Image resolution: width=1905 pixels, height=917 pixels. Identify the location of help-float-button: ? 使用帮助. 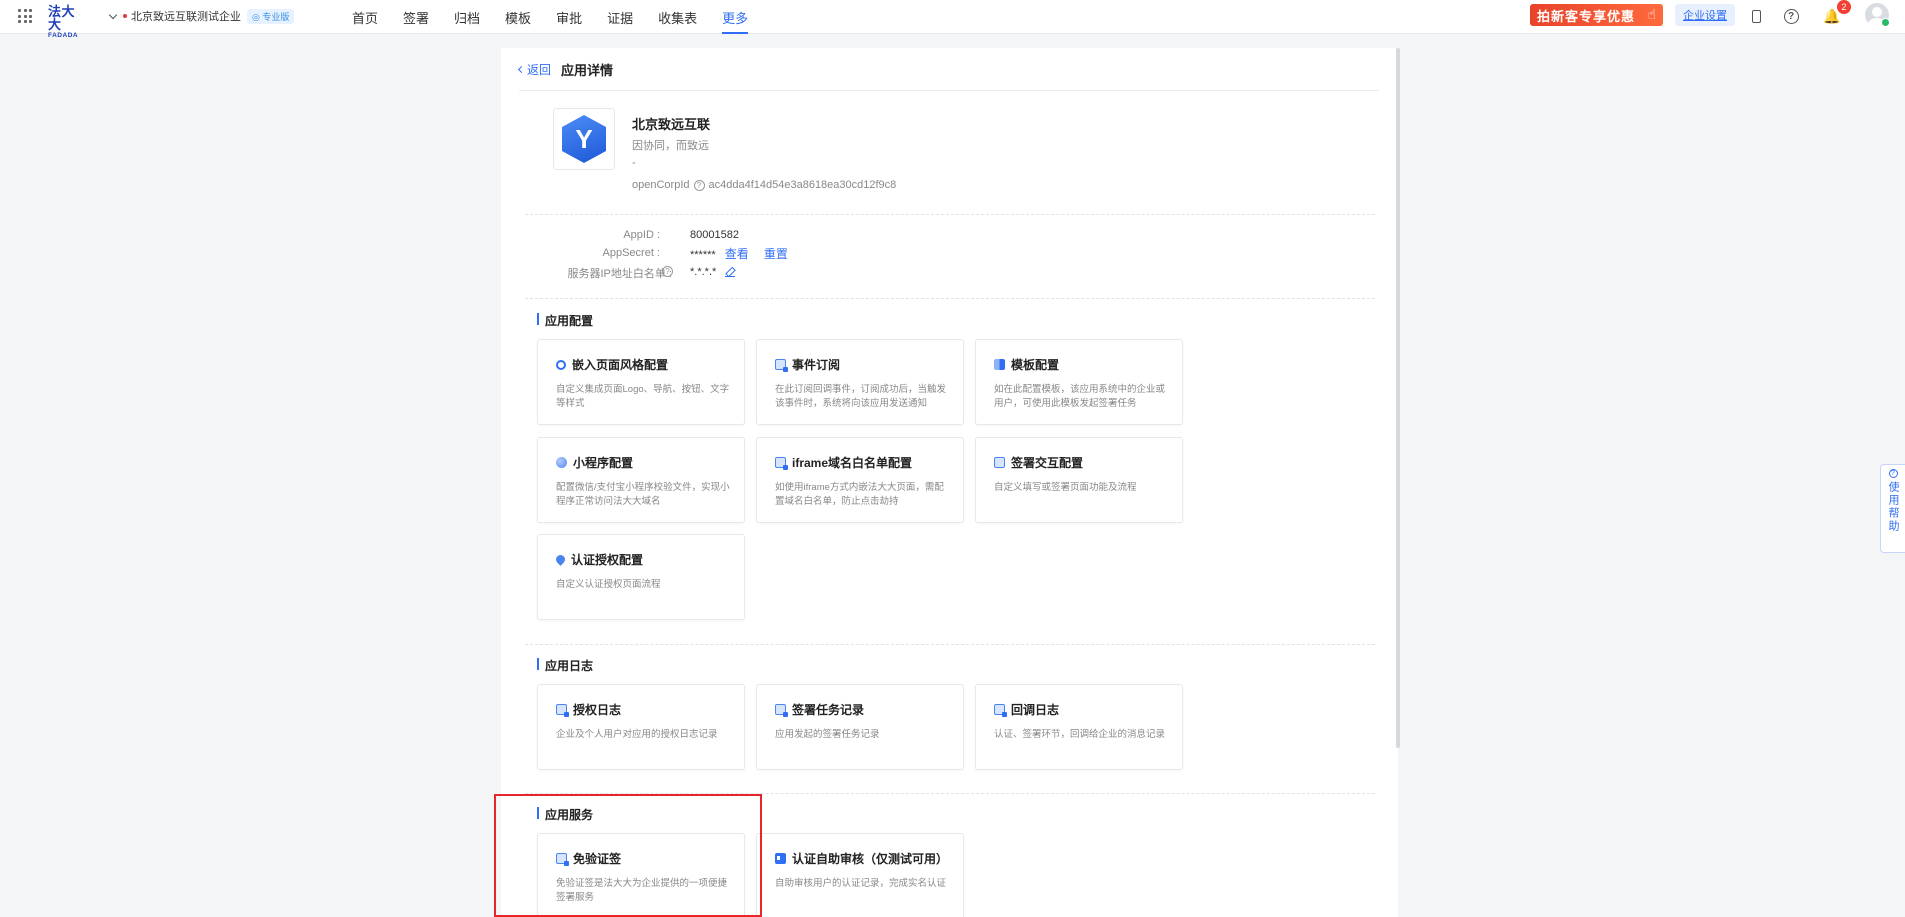
(1892, 508).